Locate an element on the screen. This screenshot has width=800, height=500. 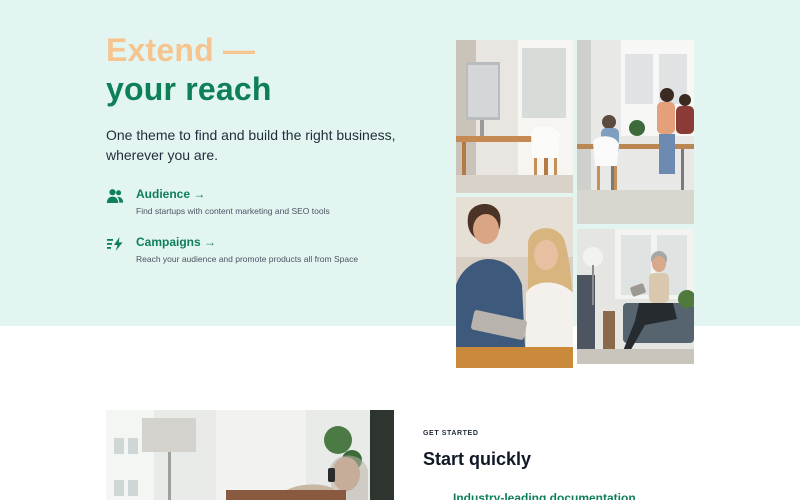
office-desk-photo is located at coordinates (514, 116).